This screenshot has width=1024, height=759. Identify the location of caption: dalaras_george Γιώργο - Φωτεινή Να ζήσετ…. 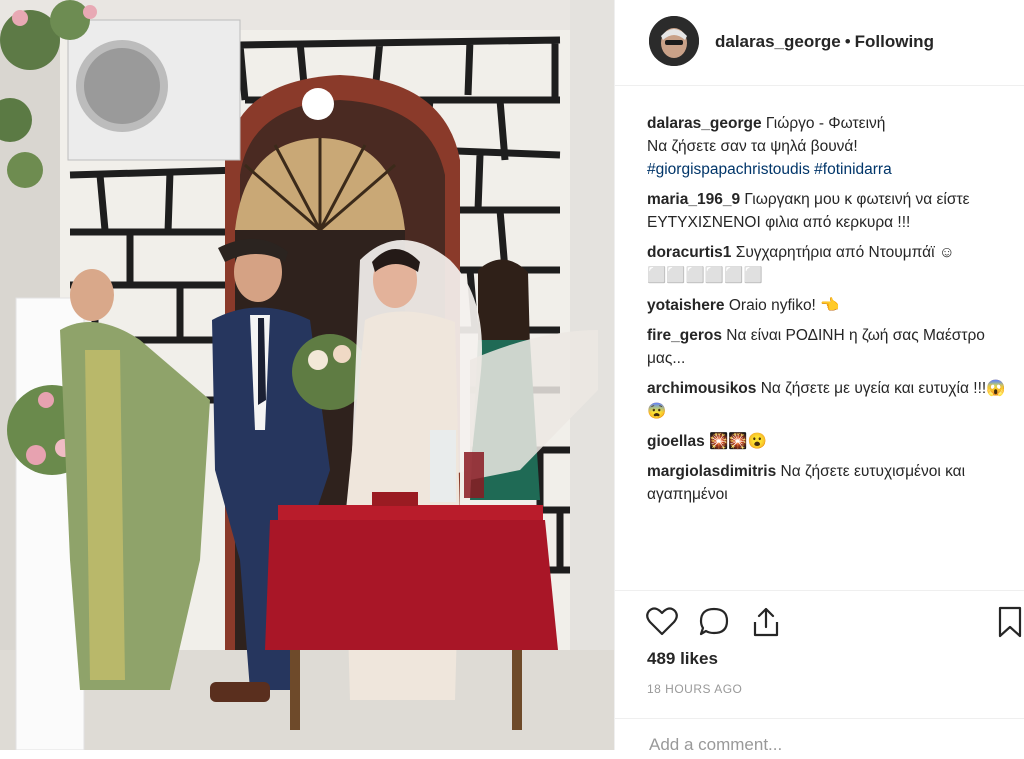
(827, 146).